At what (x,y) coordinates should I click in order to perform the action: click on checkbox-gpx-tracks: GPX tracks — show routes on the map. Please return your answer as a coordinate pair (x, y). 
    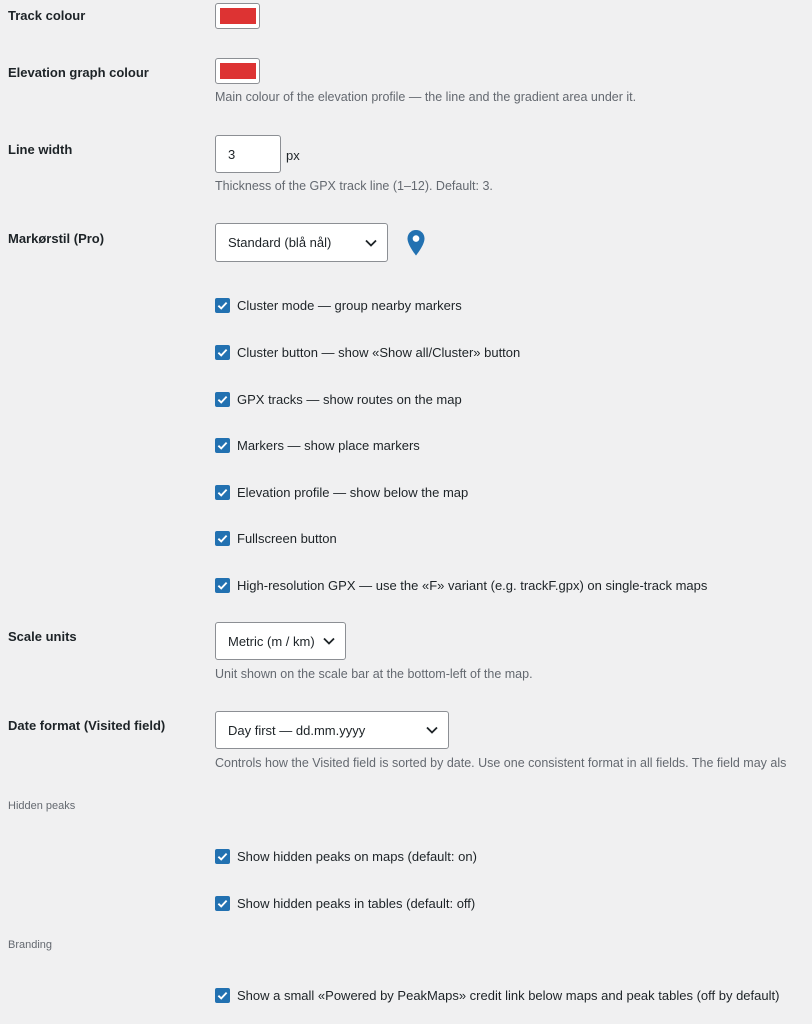
    Looking at the image, I should click on (338, 399).